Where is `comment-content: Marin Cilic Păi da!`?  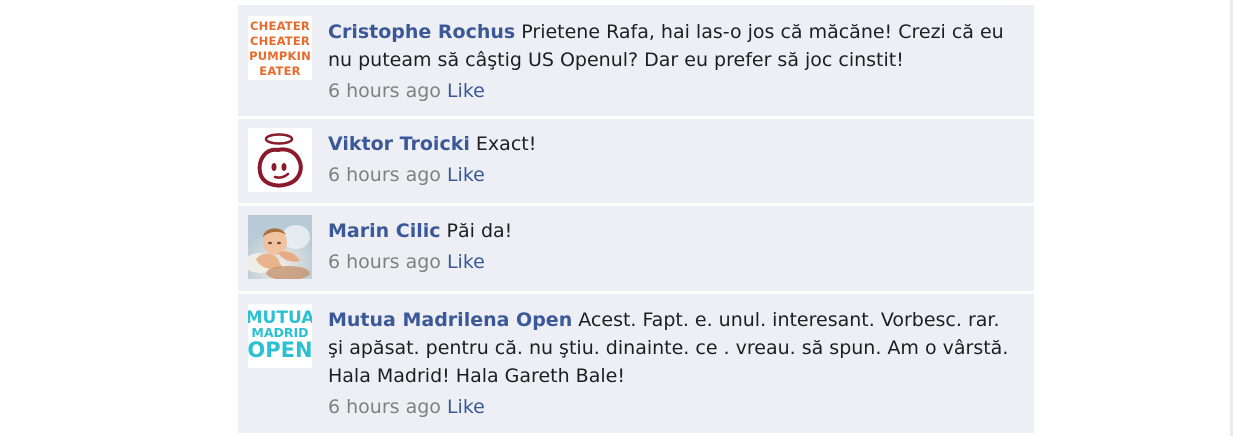
comment-content: Marin Cilic Păi da! is located at coordinates (671, 231).